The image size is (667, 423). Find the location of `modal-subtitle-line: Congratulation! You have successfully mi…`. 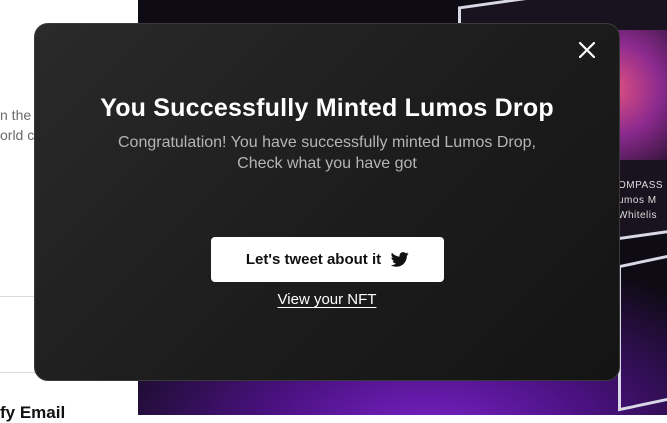

modal-subtitle-line: Congratulation! You have successfully mi… is located at coordinates (326, 142).